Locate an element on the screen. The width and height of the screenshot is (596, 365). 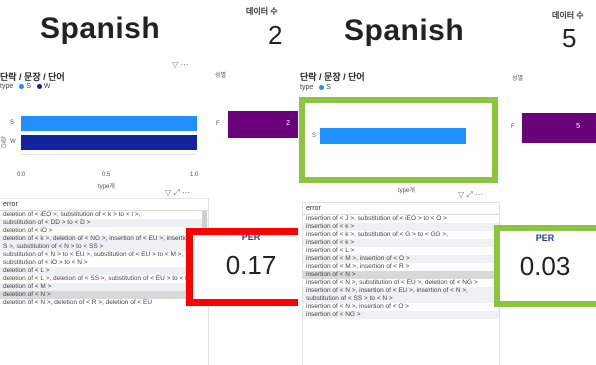
bar-chart-visual: S is located at coordinates (398, 139).